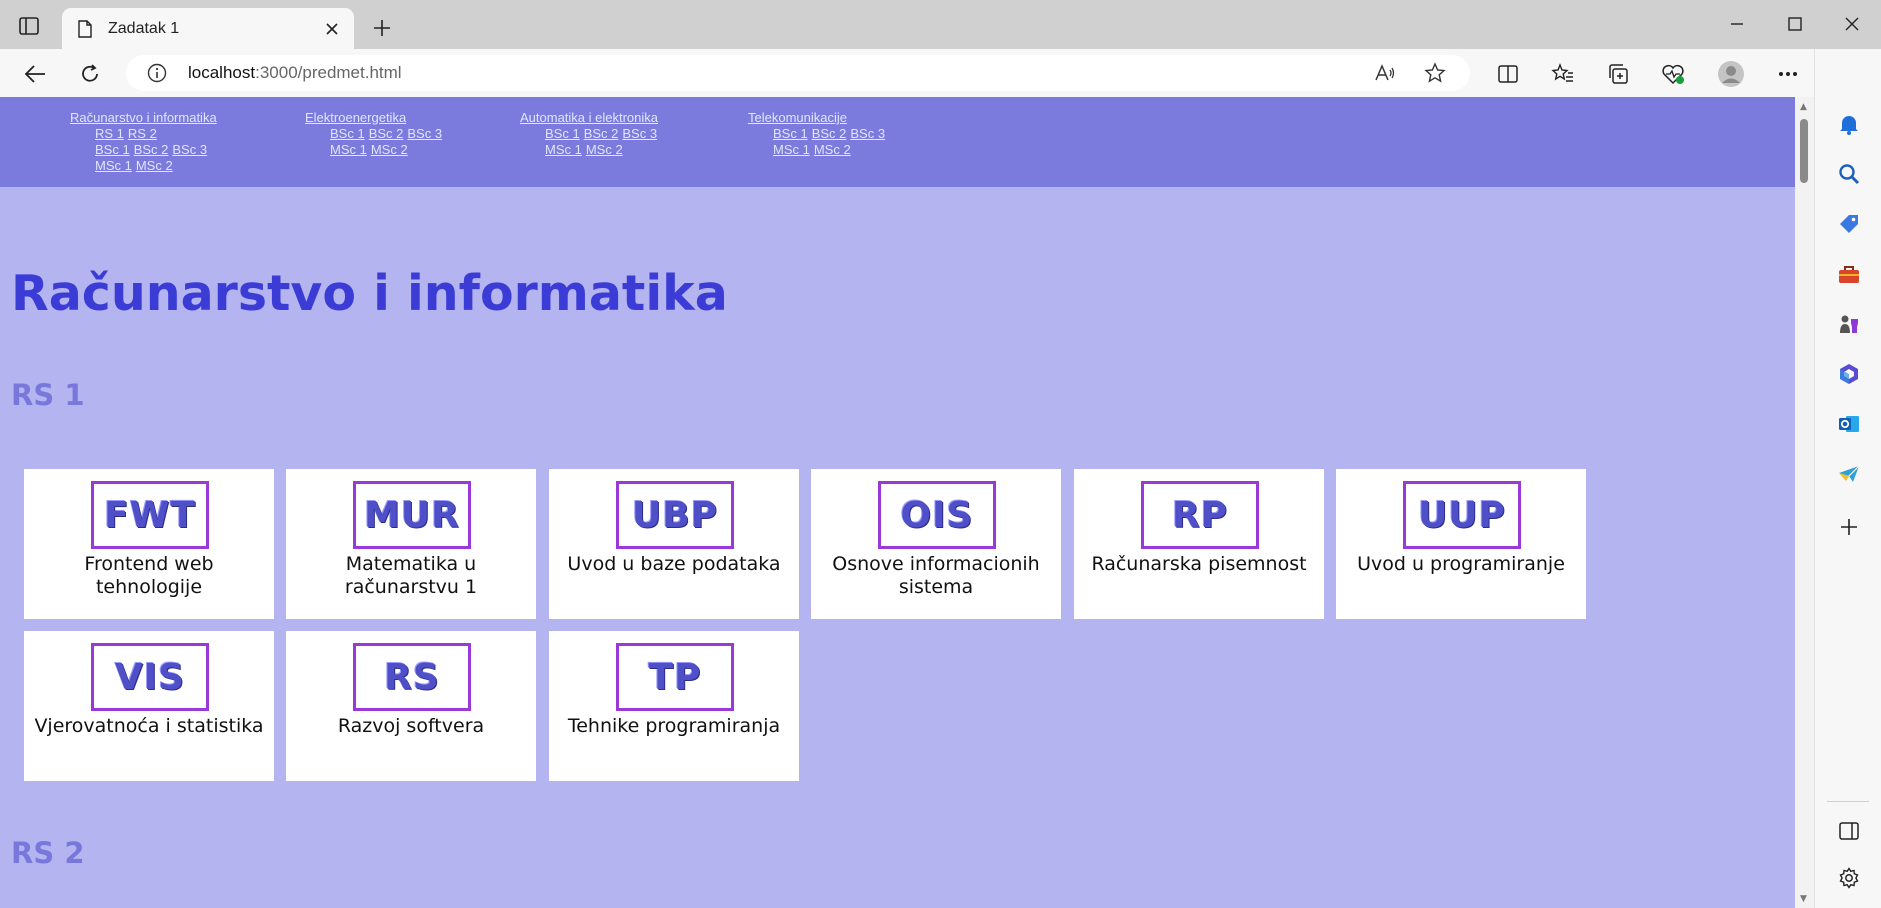 The width and height of the screenshot is (1881, 908). I want to click on course-logo: MUR, so click(412, 515).